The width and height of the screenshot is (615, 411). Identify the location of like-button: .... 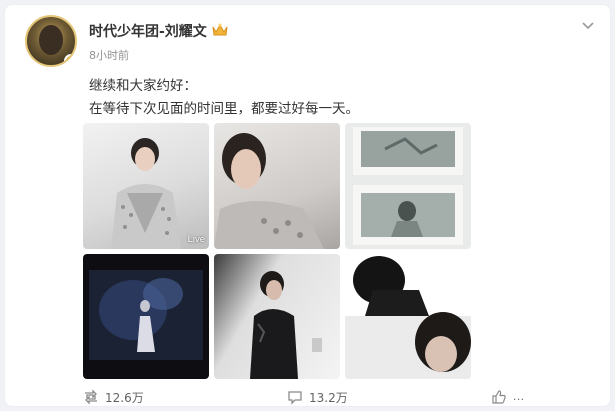
(508, 397).